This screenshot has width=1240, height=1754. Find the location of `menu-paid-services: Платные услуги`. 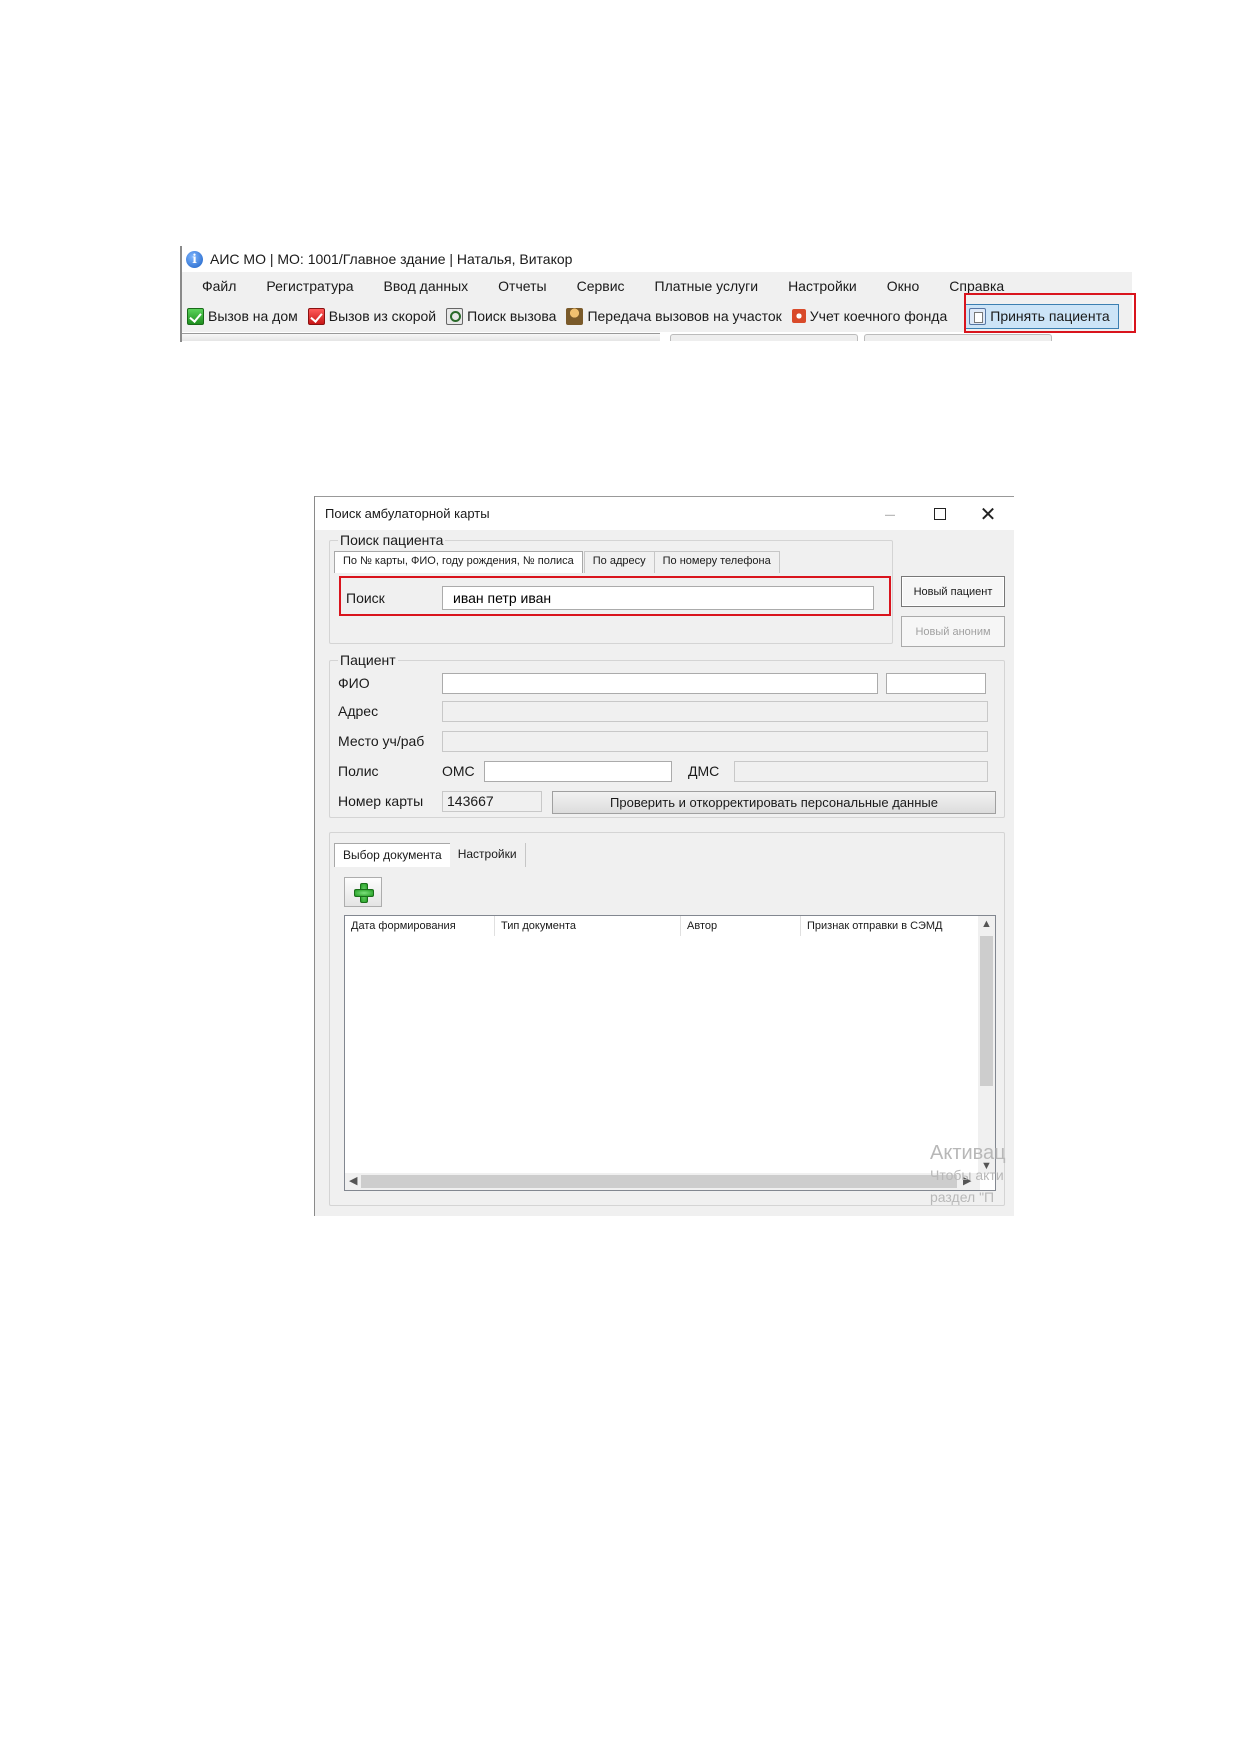

menu-paid-services: Платные услуги is located at coordinates (707, 286).